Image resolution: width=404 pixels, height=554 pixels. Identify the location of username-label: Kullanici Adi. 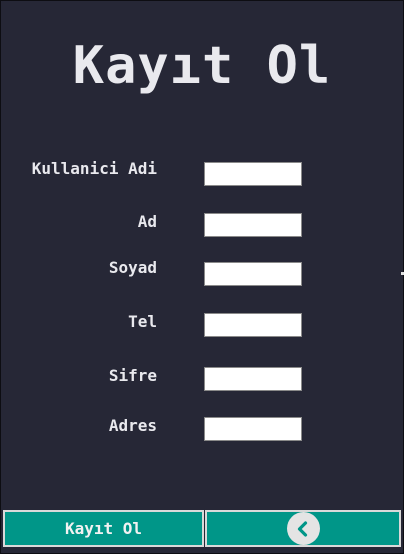
(94, 168).